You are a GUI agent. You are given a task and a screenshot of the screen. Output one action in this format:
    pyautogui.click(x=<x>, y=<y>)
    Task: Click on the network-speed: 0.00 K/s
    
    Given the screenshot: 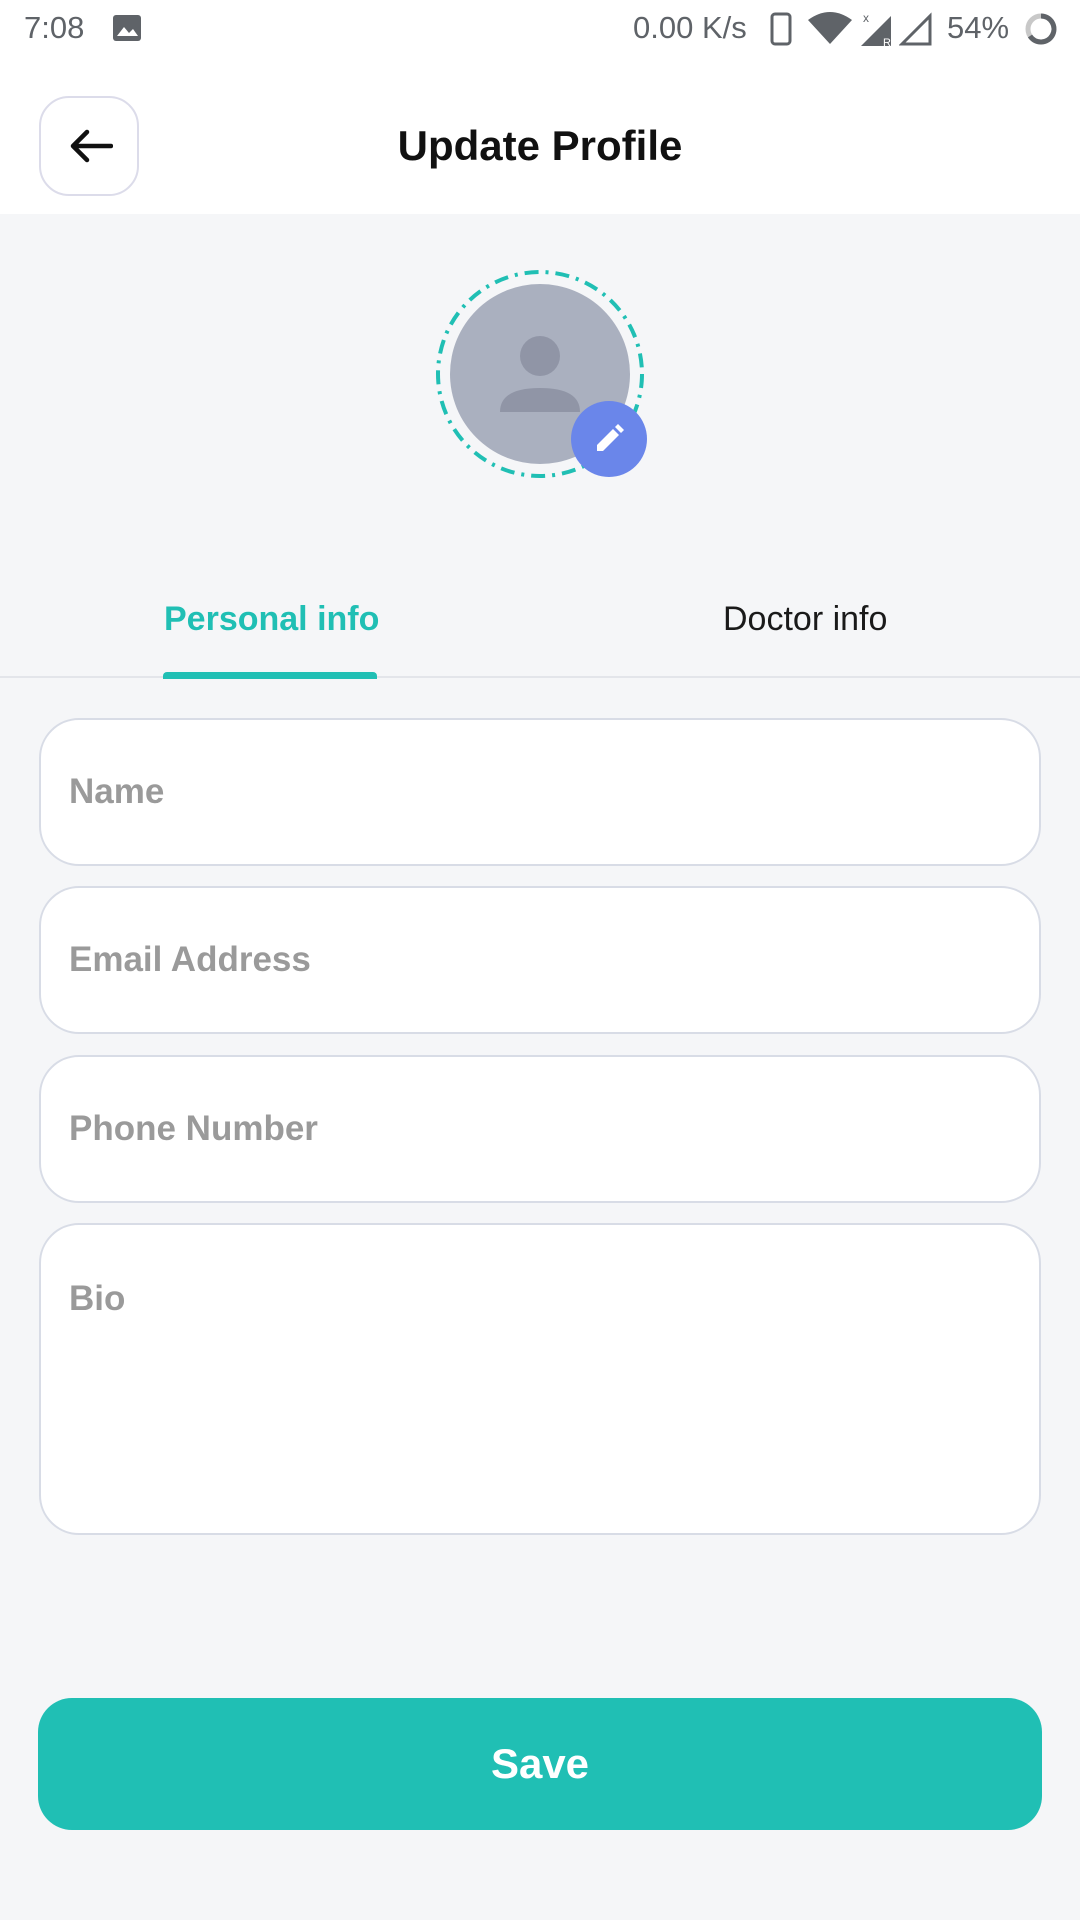 What is the action you would take?
    pyautogui.click(x=690, y=27)
    